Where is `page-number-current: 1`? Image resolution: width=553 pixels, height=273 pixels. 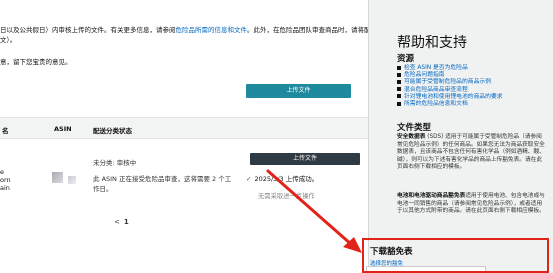
page-number-current: 1 is located at coordinates (126, 222).